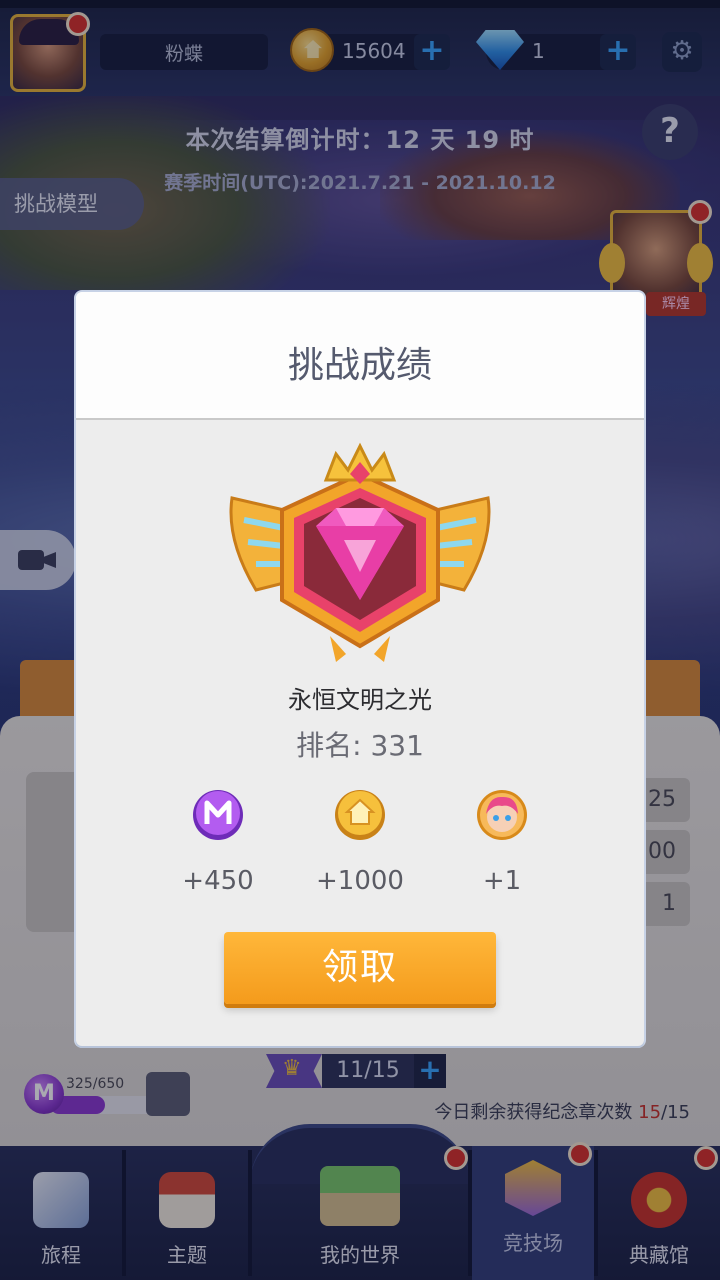 The image size is (720, 1280). What do you see at coordinates (360, 815) in the screenshot?
I see `house-coin-icon` at bounding box center [360, 815].